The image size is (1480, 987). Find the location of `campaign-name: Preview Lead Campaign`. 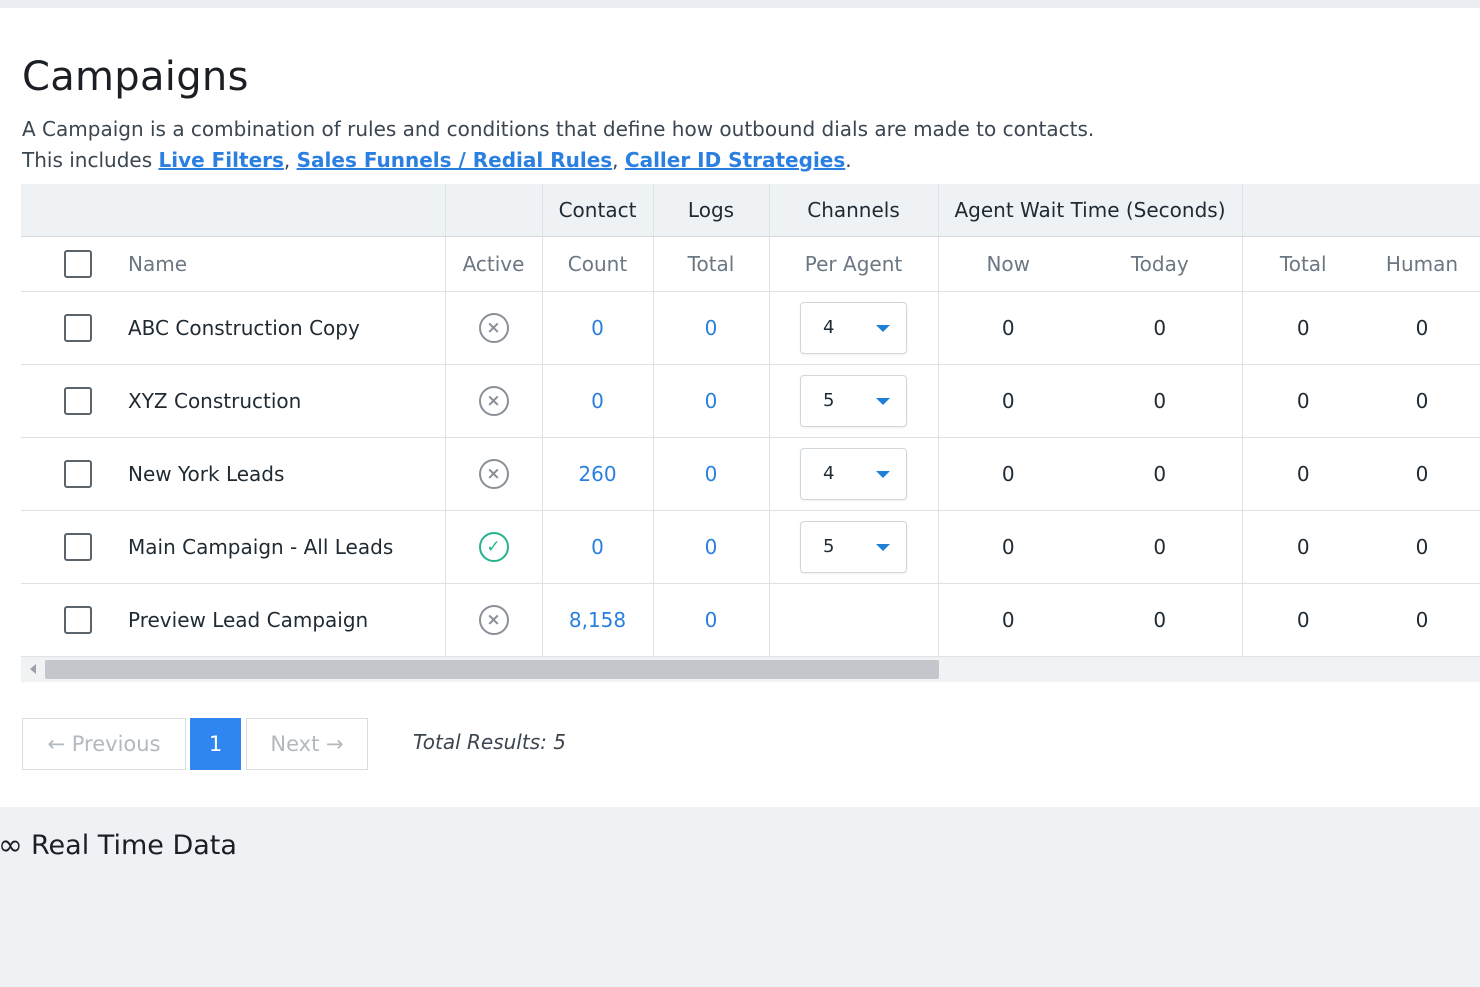

campaign-name: Preview Lead Campaign is located at coordinates (248, 620).